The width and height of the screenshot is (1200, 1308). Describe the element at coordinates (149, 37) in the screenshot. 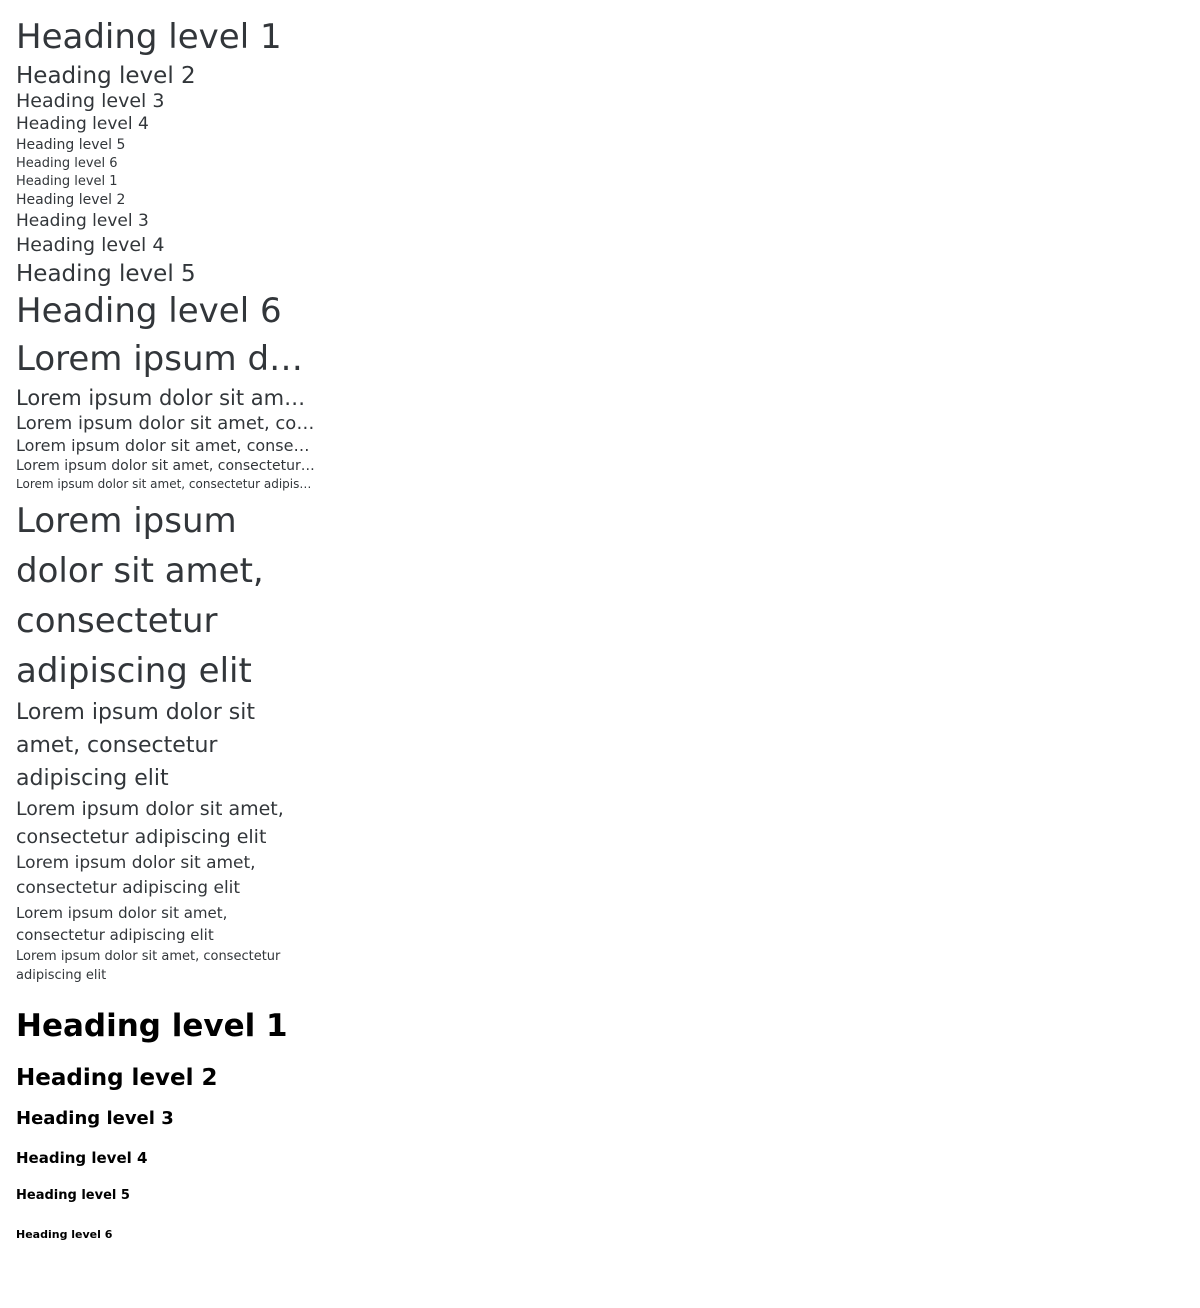

I see `title-level-1: Heading level 1` at that location.